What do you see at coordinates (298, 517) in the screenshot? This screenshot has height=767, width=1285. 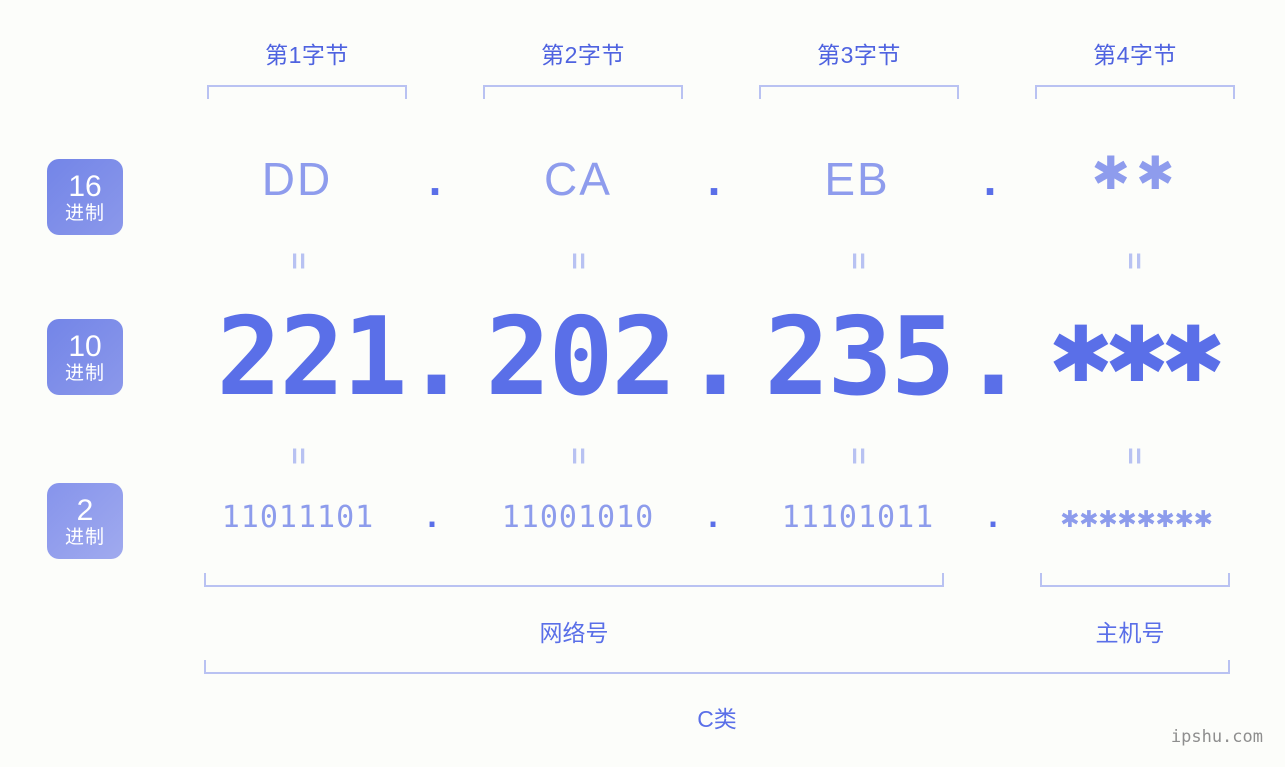 I see `binary-byte-1: 11011101` at bounding box center [298, 517].